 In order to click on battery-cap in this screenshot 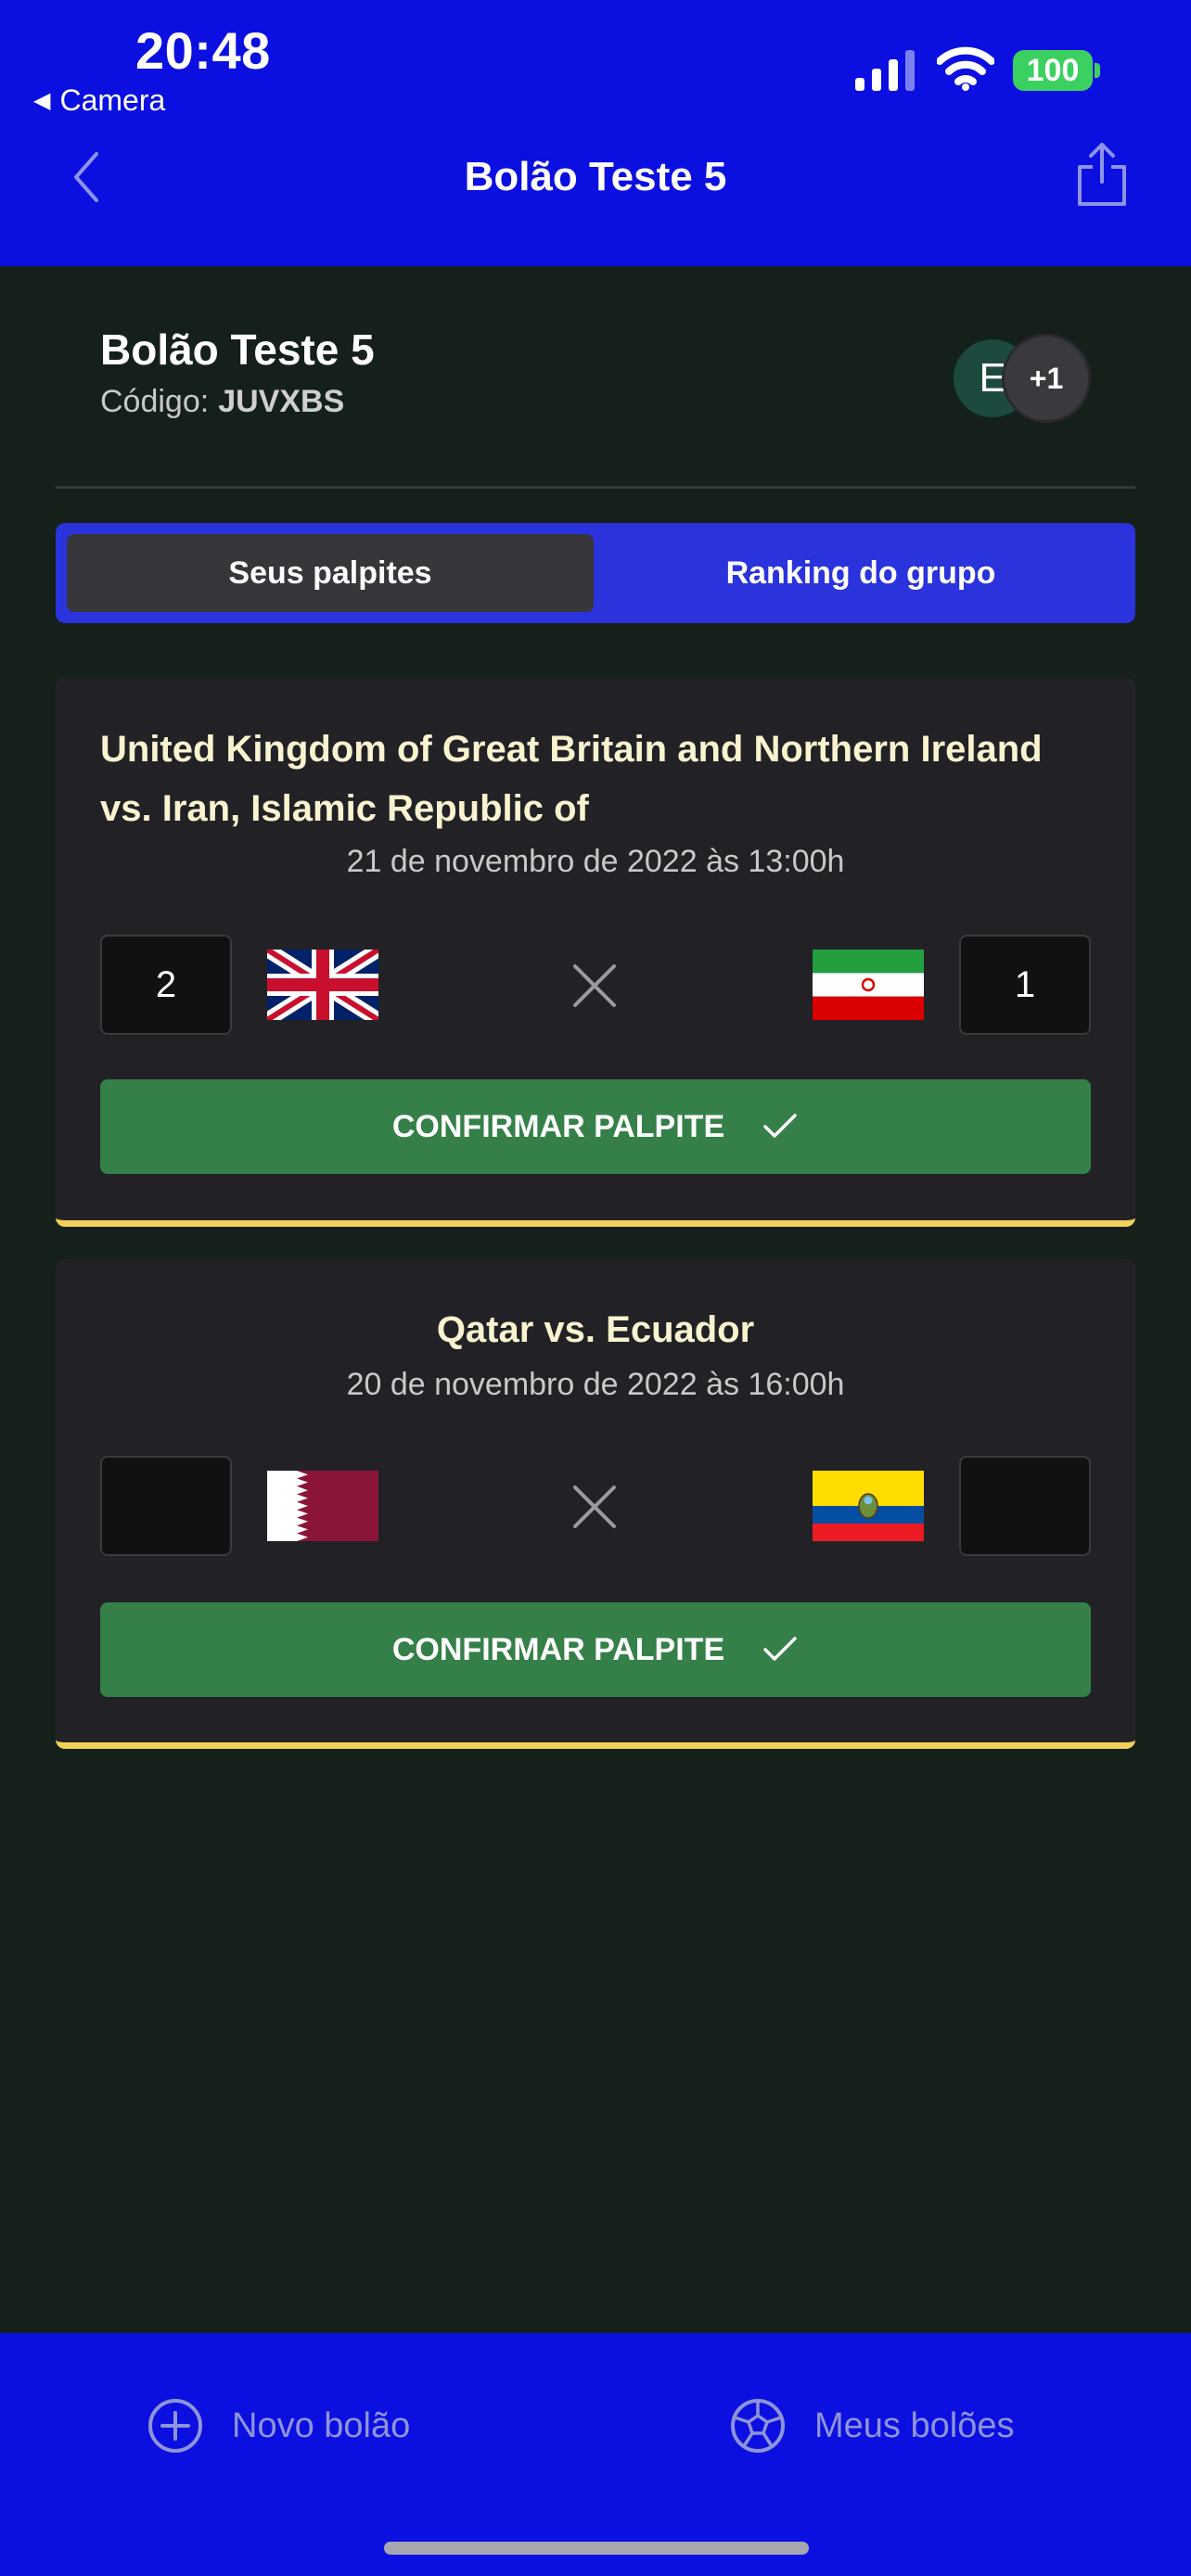, I will do `click(1097, 71)`.